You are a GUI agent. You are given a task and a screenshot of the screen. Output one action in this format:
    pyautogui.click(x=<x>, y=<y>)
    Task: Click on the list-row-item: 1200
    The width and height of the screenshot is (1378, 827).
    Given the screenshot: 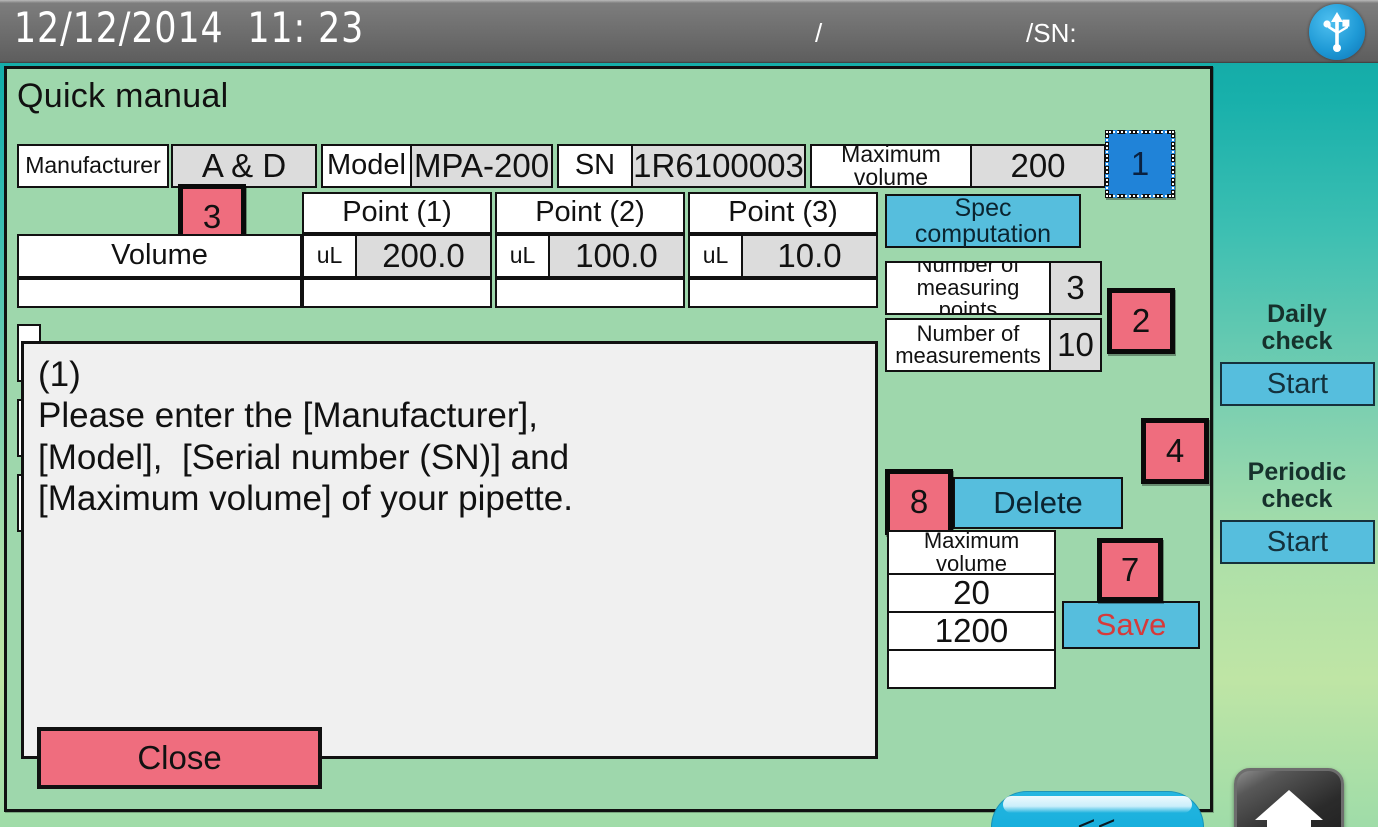 What is the action you would take?
    pyautogui.click(x=971, y=631)
    